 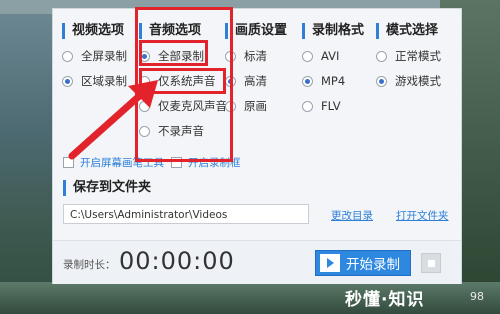 What do you see at coordinates (385, 300) in the screenshot?
I see `watermark-text: 秒懂·知识` at bounding box center [385, 300].